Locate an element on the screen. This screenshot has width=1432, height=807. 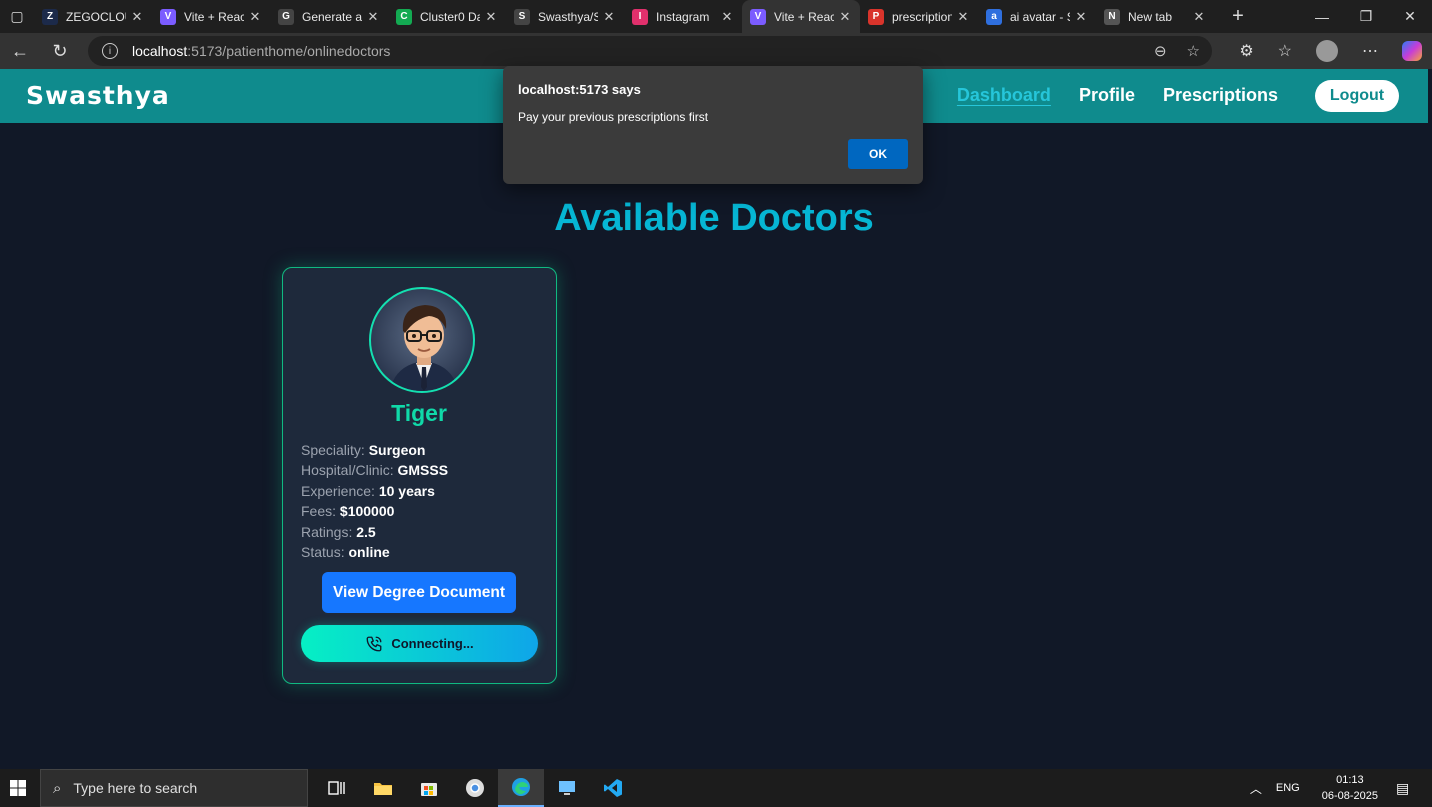
speciality-label: Speciality: is located at coordinates (333, 450).